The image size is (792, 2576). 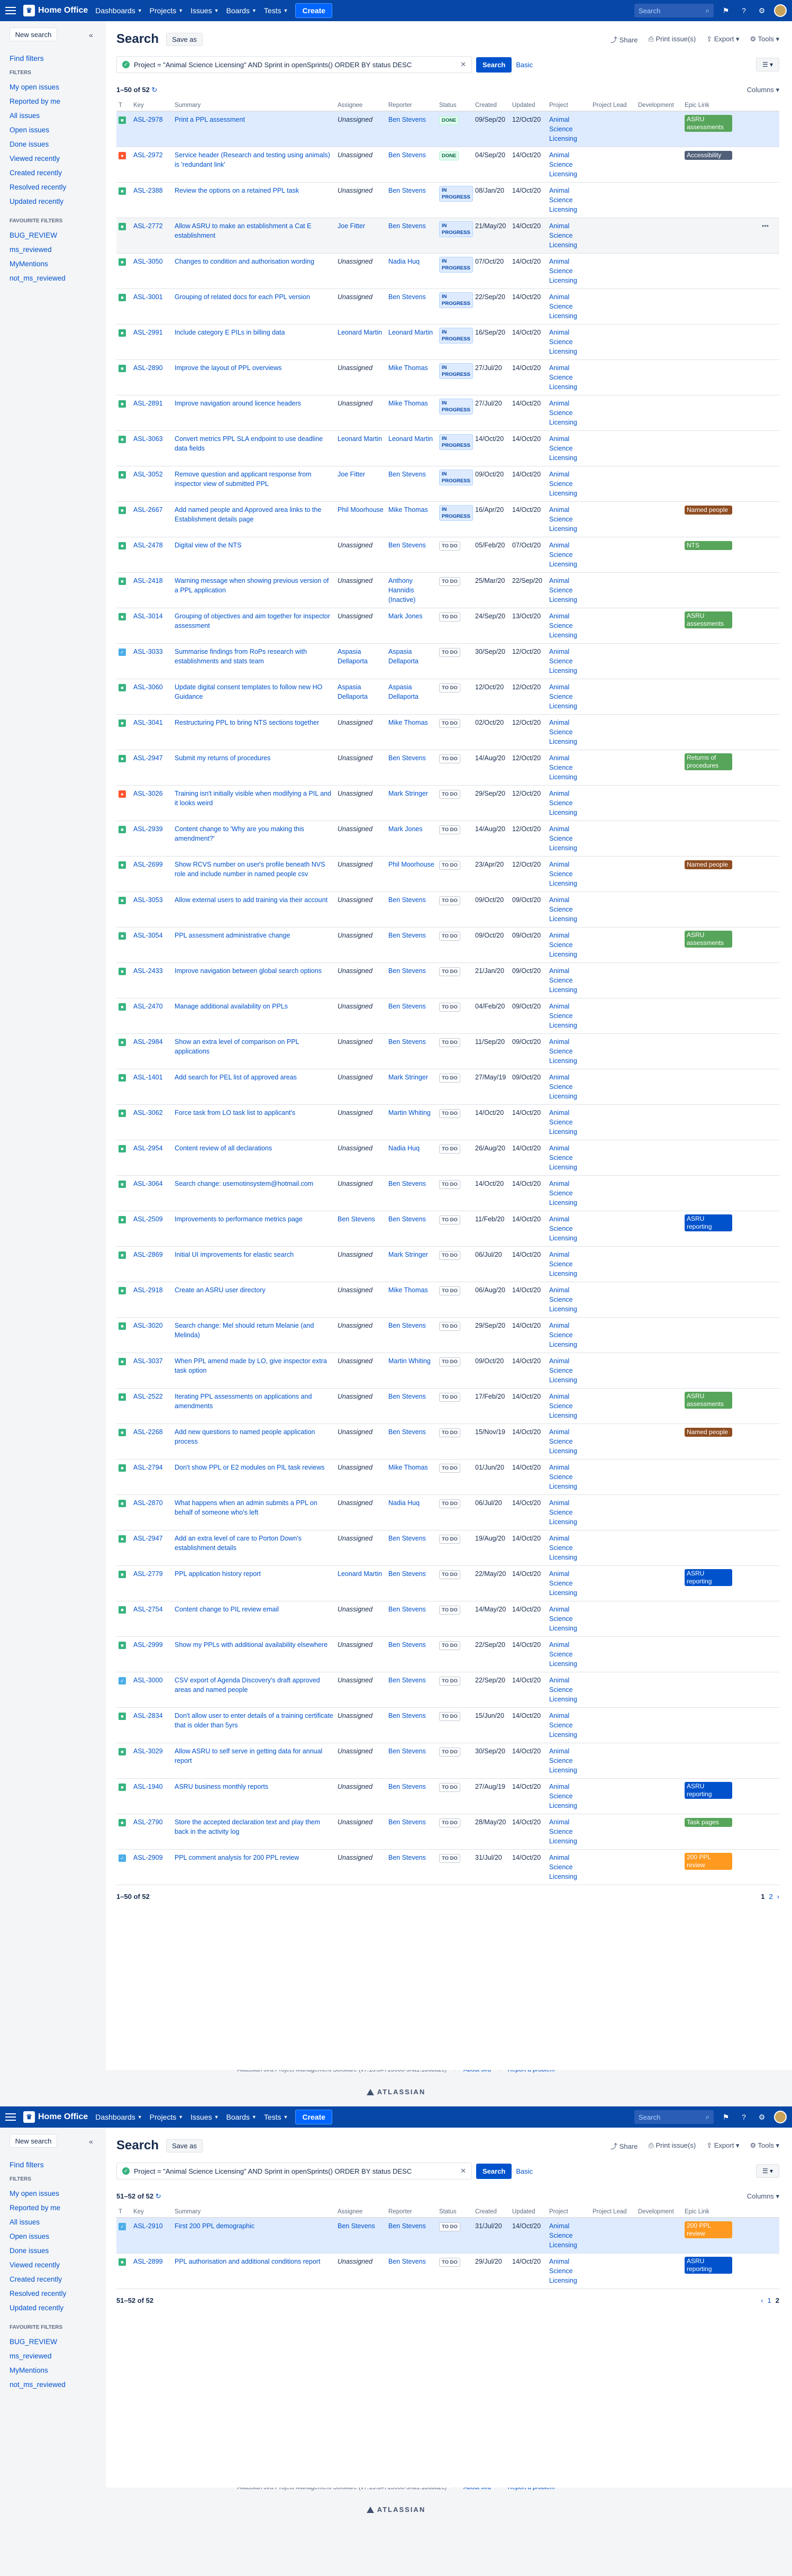 I want to click on favourite-filter-not-ms-reviewed: not_ms_reviewed, so click(x=53, y=2384).